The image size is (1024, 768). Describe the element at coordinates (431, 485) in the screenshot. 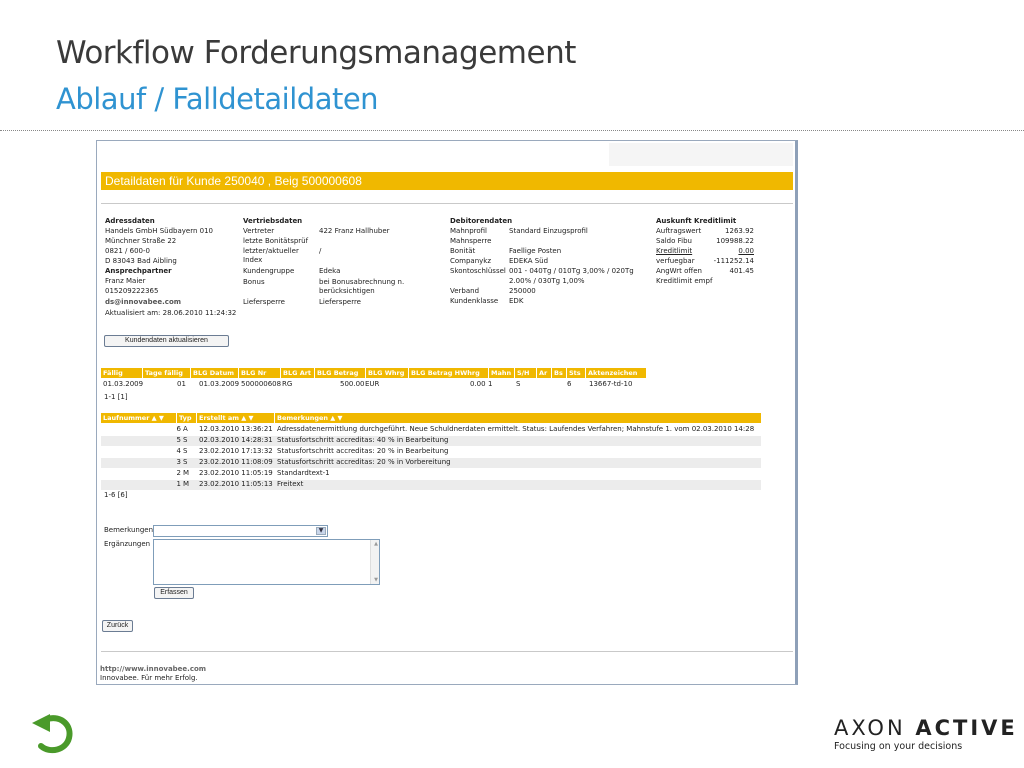

I see `table-row: 1 M 23.02.2010 11:05:13 Freitext` at that location.